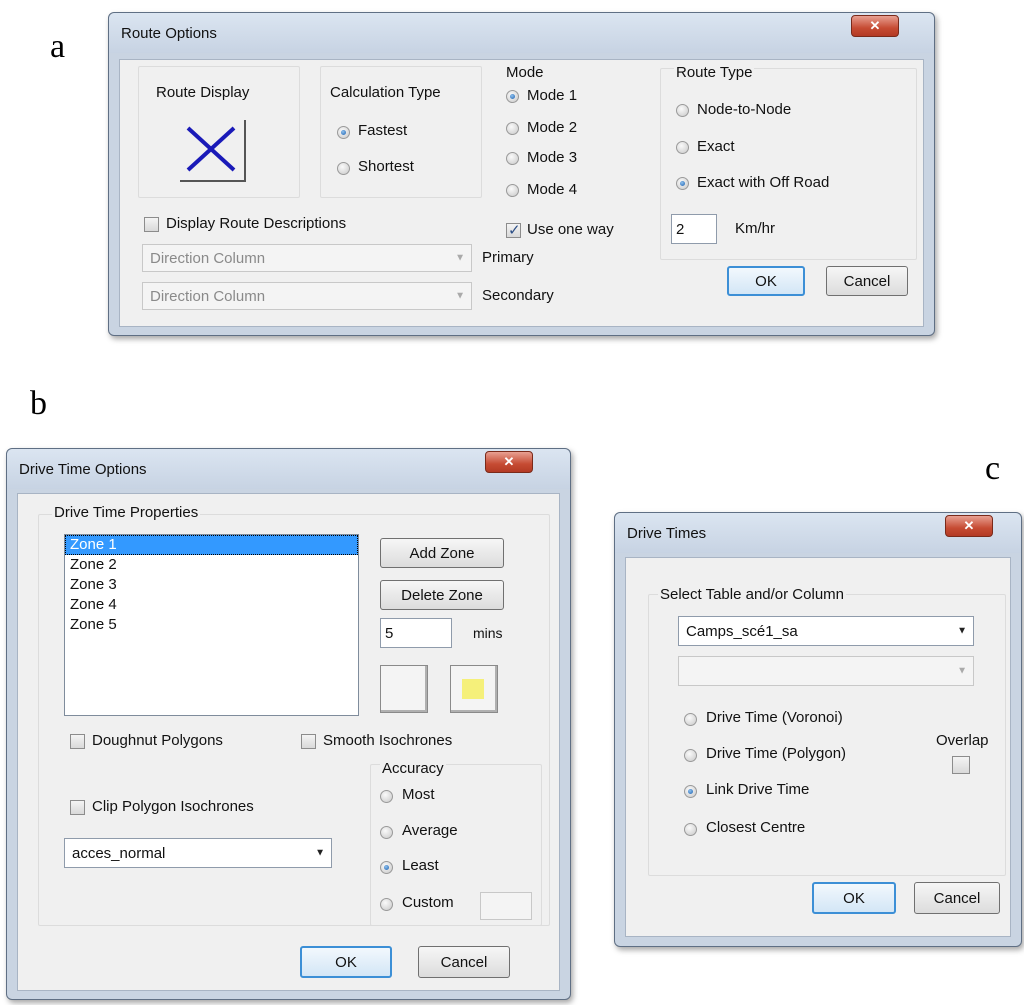  Describe the element at coordinates (211, 605) in the screenshot. I see `list-item: Zone 4` at that location.